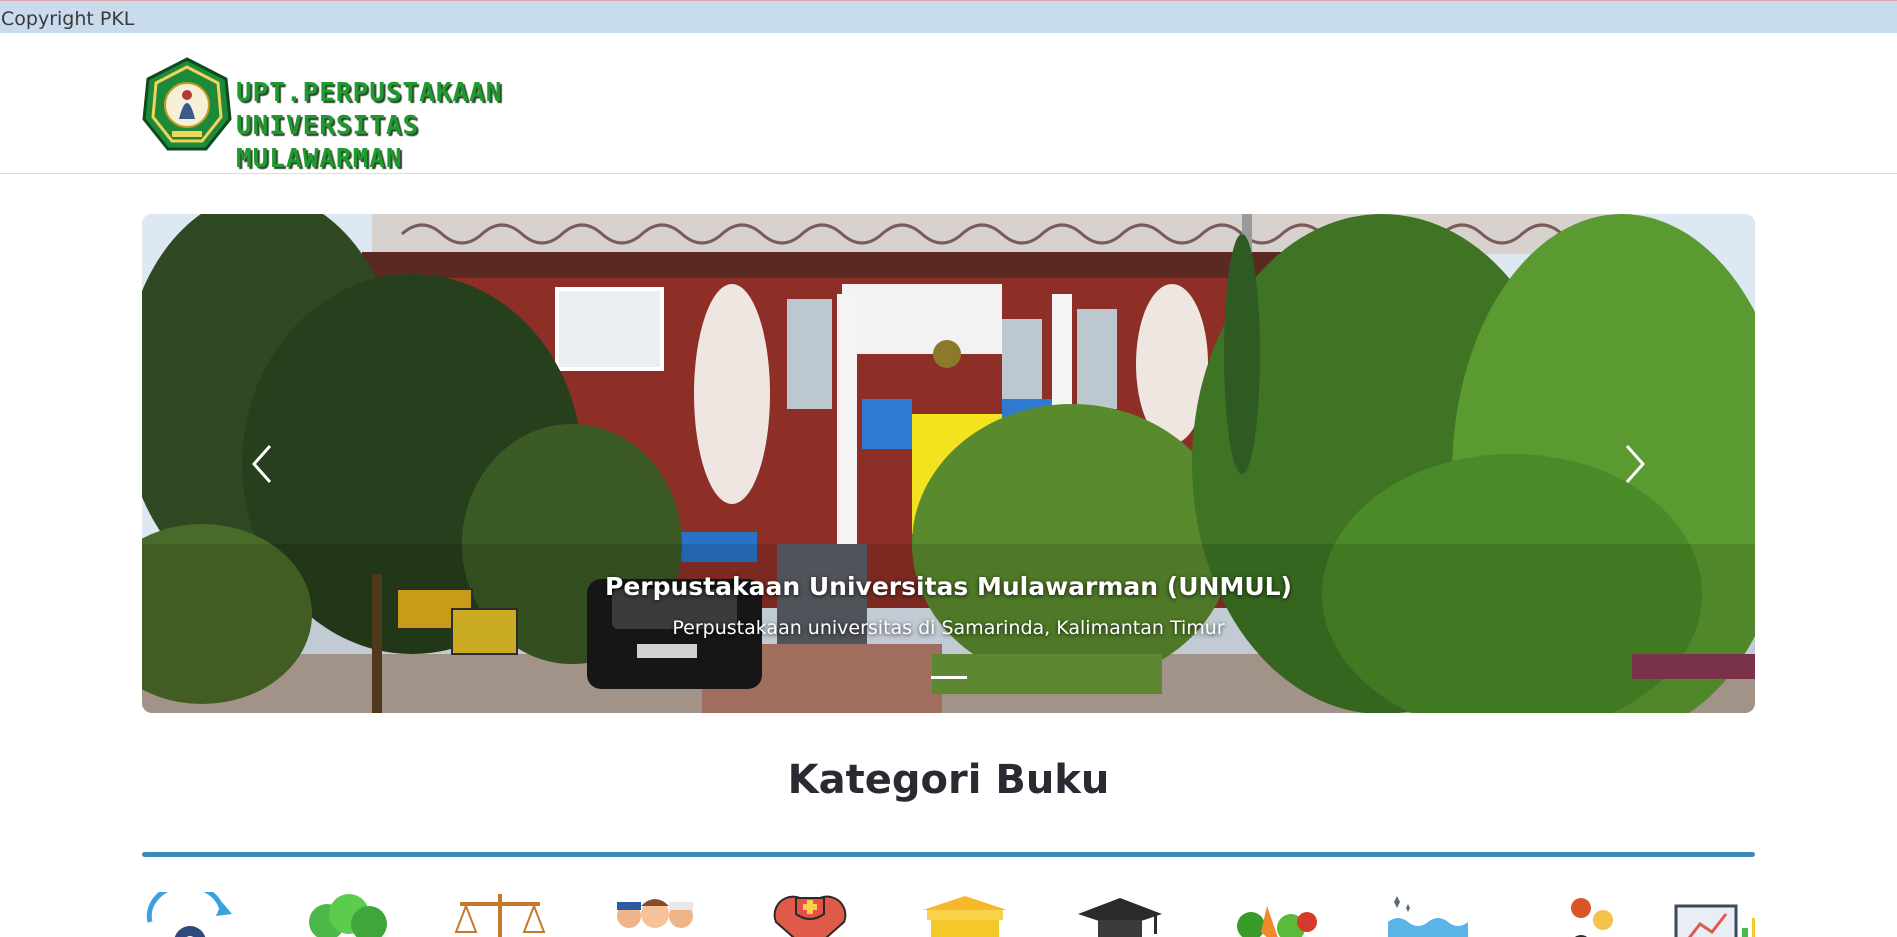 This screenshot has height=937, width=1897. I want to click on logo-line-1: UPT.PERPUSTAKAAN, so click(369, 93).